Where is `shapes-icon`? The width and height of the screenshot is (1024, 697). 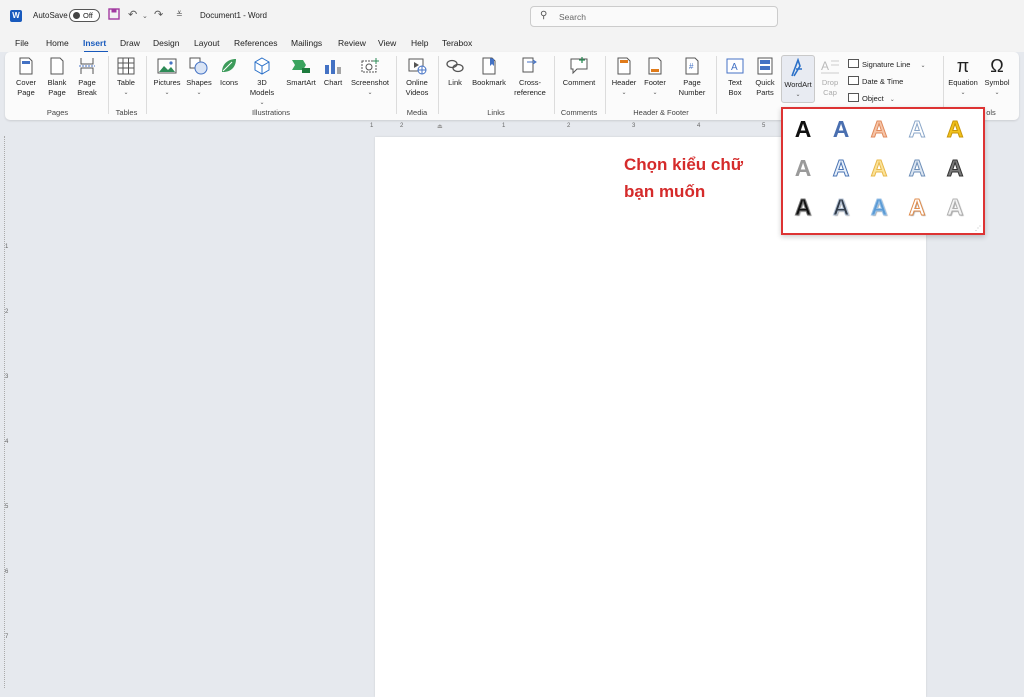 shapes-icon is located at coordinates (199, 66).